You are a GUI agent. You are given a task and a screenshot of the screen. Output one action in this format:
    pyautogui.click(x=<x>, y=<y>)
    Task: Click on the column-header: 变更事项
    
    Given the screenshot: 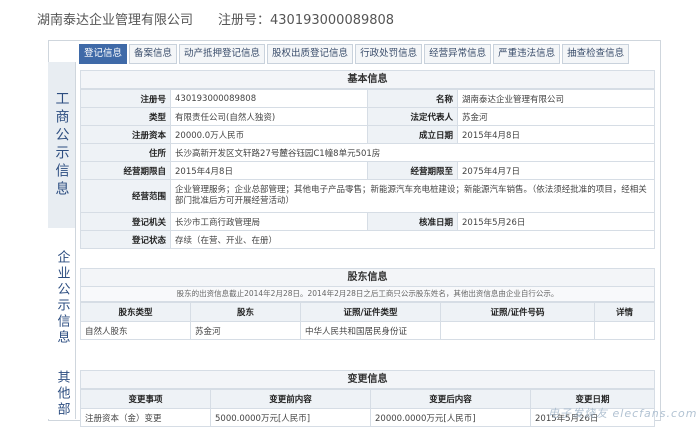 What is the action you would take?
    pyautogui.click(x=145, y=399)
    